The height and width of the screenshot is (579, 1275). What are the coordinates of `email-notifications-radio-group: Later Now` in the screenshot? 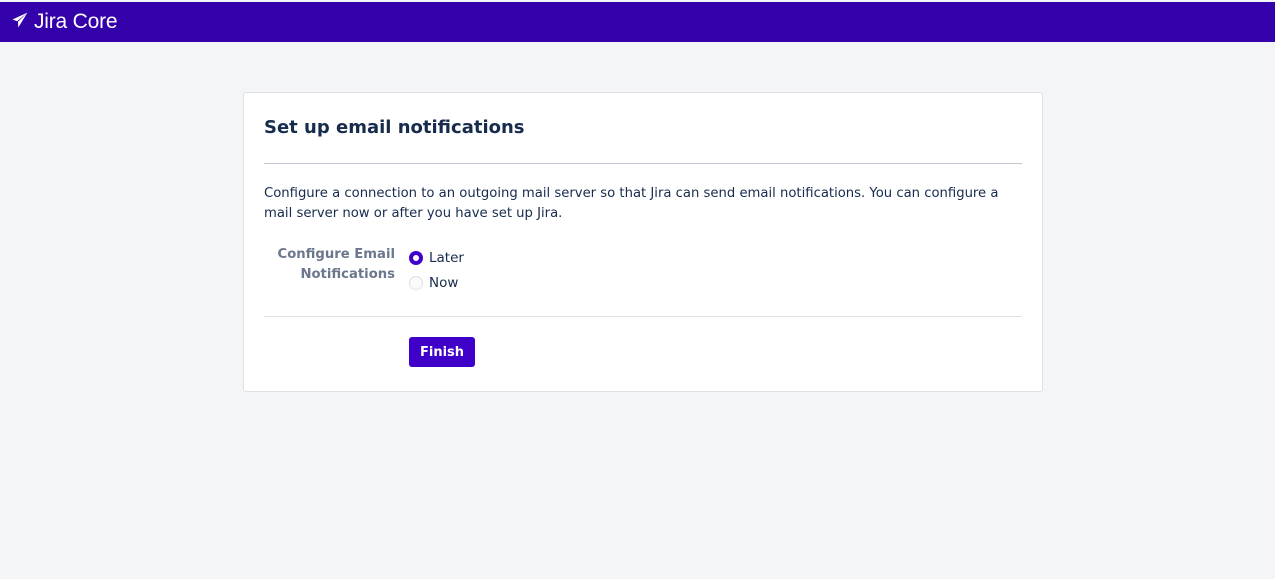 It's located at (436, 270).